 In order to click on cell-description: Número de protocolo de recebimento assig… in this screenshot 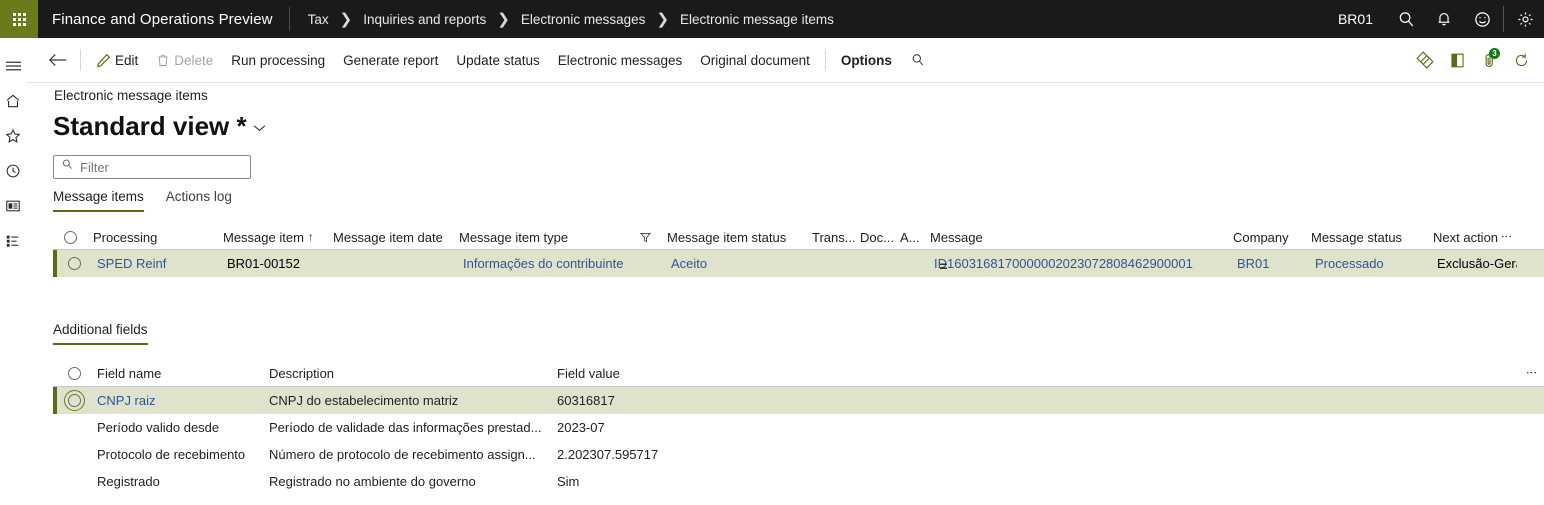, I will do `click(407, 454)`.